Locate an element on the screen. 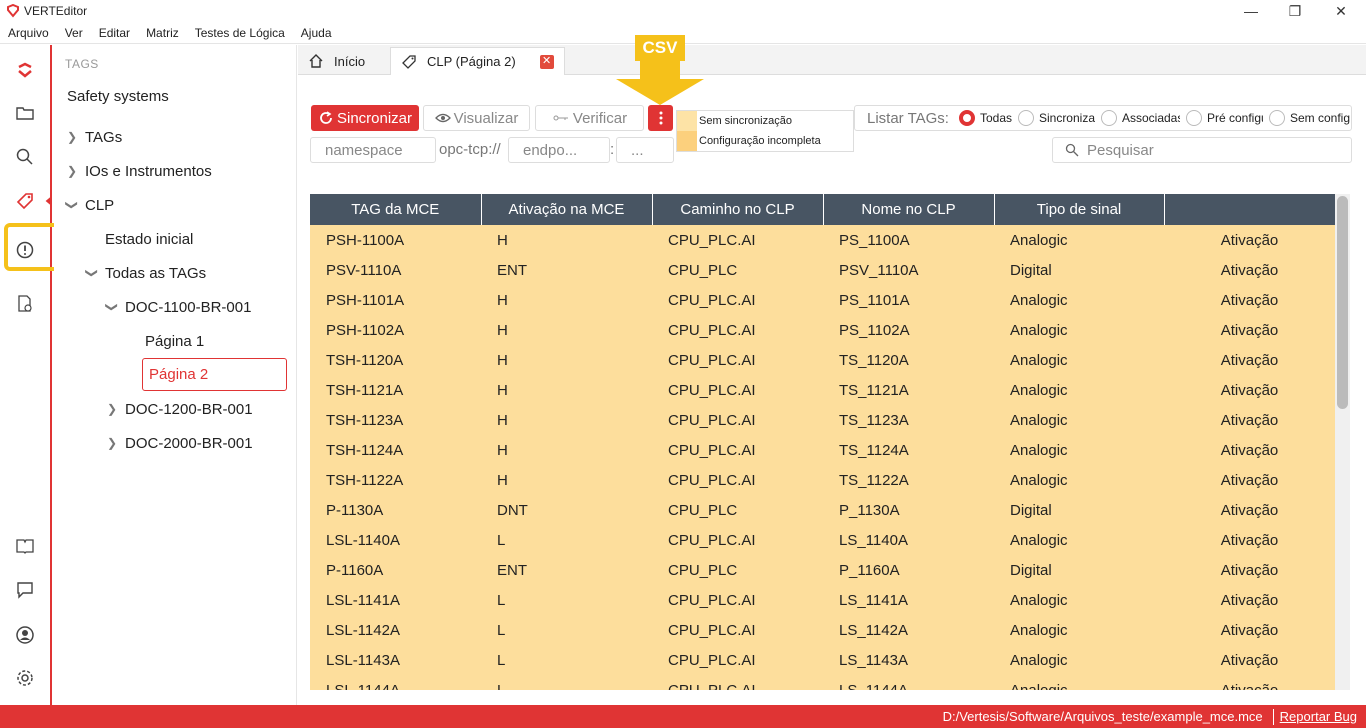  settings-button is located at coordinates (25, 678).